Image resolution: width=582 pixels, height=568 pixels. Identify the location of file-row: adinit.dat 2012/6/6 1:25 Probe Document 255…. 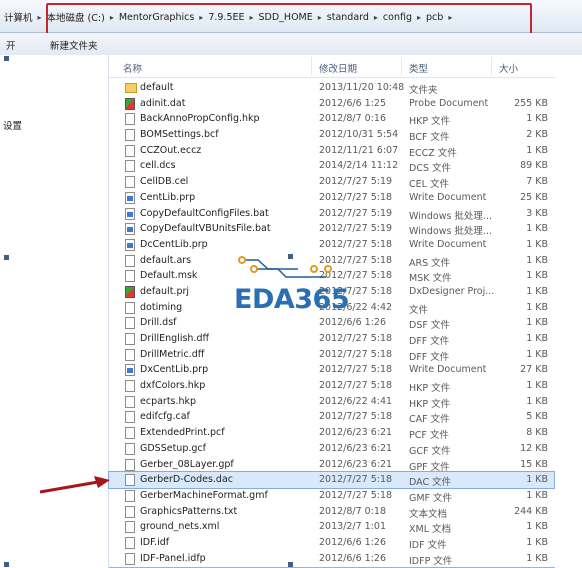
(331, 104).